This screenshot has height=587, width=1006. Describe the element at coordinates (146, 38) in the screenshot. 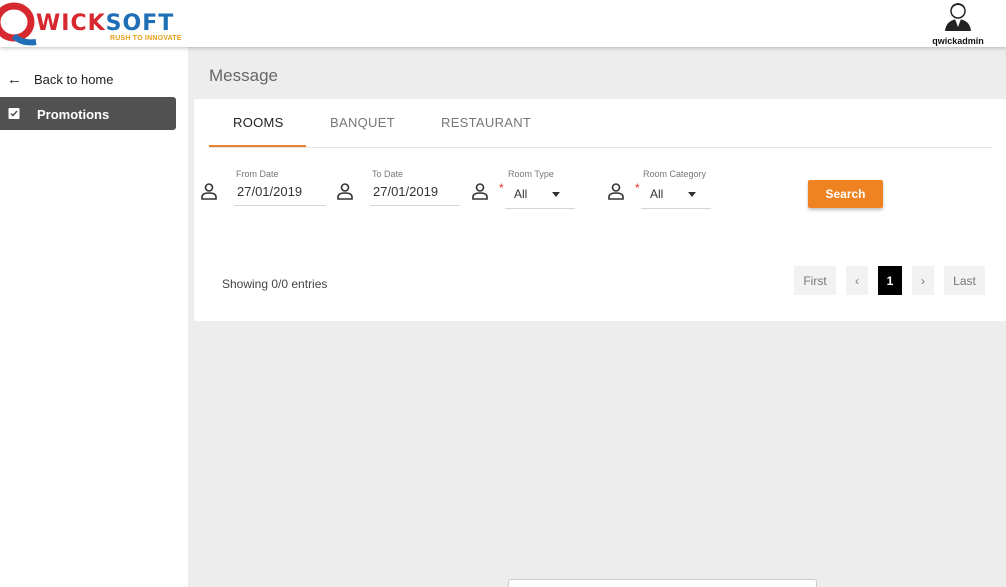

I see `logo-tagline: RUSH TO INNOVATE` at that location.